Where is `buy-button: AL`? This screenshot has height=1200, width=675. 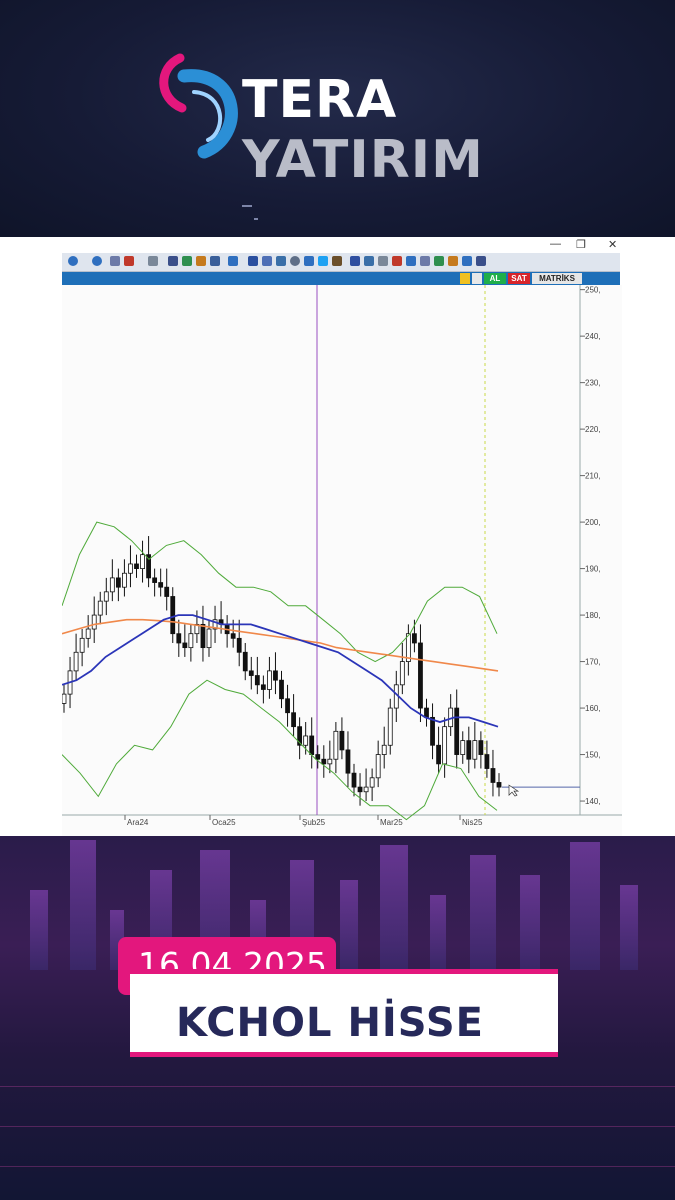
buy-button: AL is located at coordinates (495, 278).